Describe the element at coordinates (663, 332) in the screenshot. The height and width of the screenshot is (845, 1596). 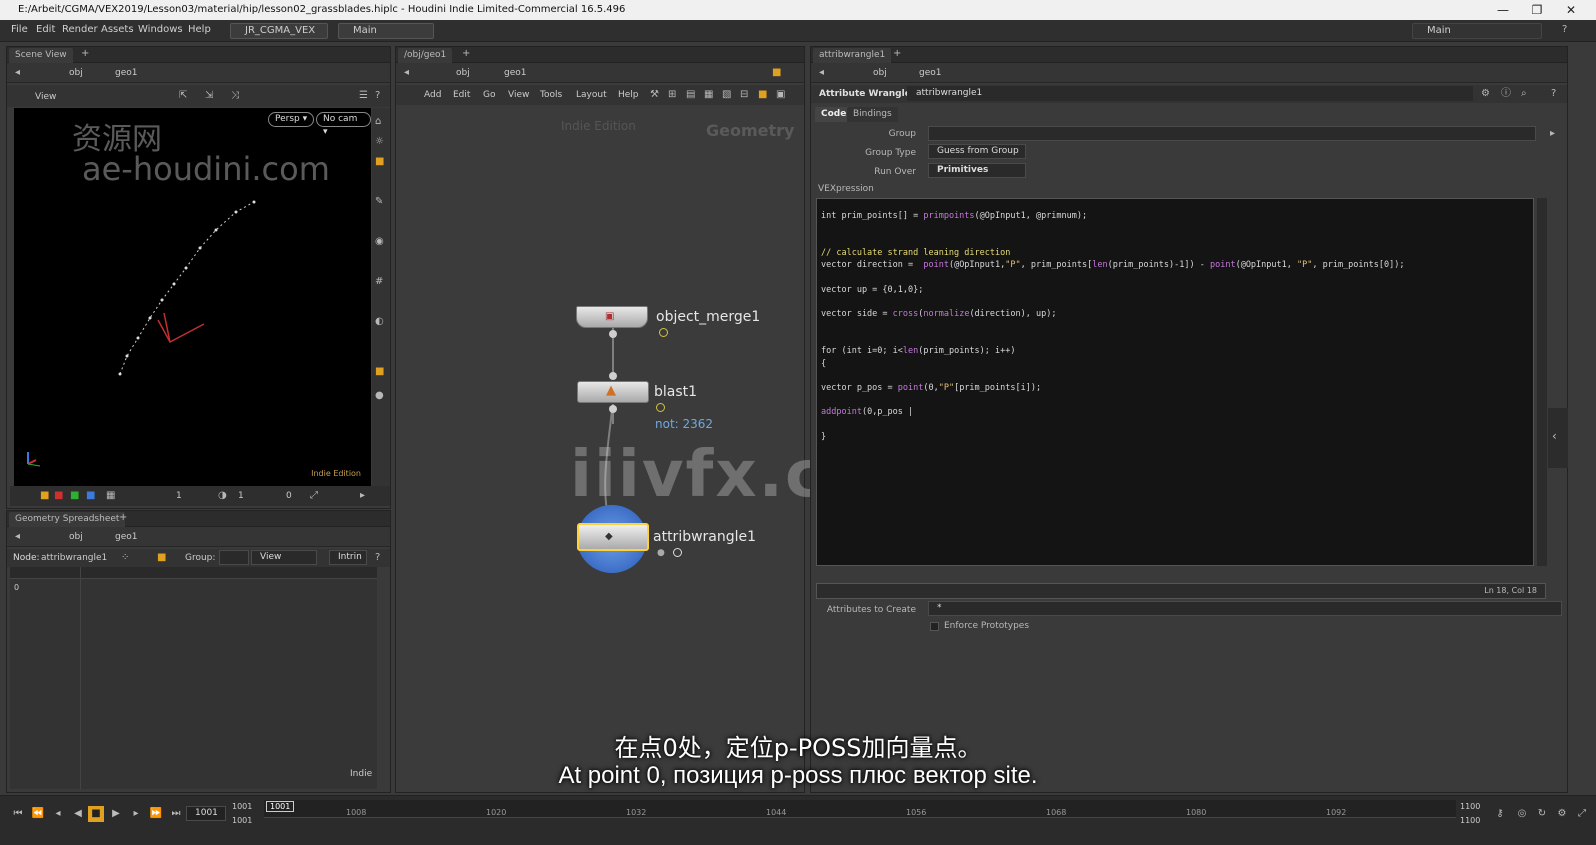
I see `node-flag-icon` at that location.